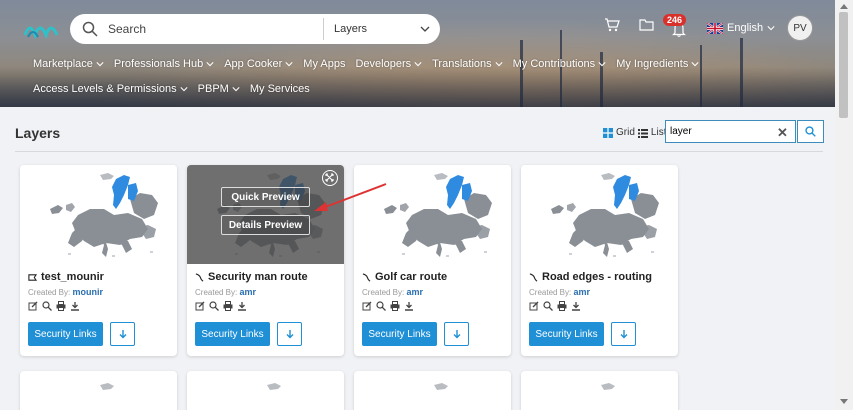 This screenshot has width=853, height=410. What do you see at coordinates (810, 131) in the screenshot?
I see `filter-search-button` at bounding box center [810, 131].